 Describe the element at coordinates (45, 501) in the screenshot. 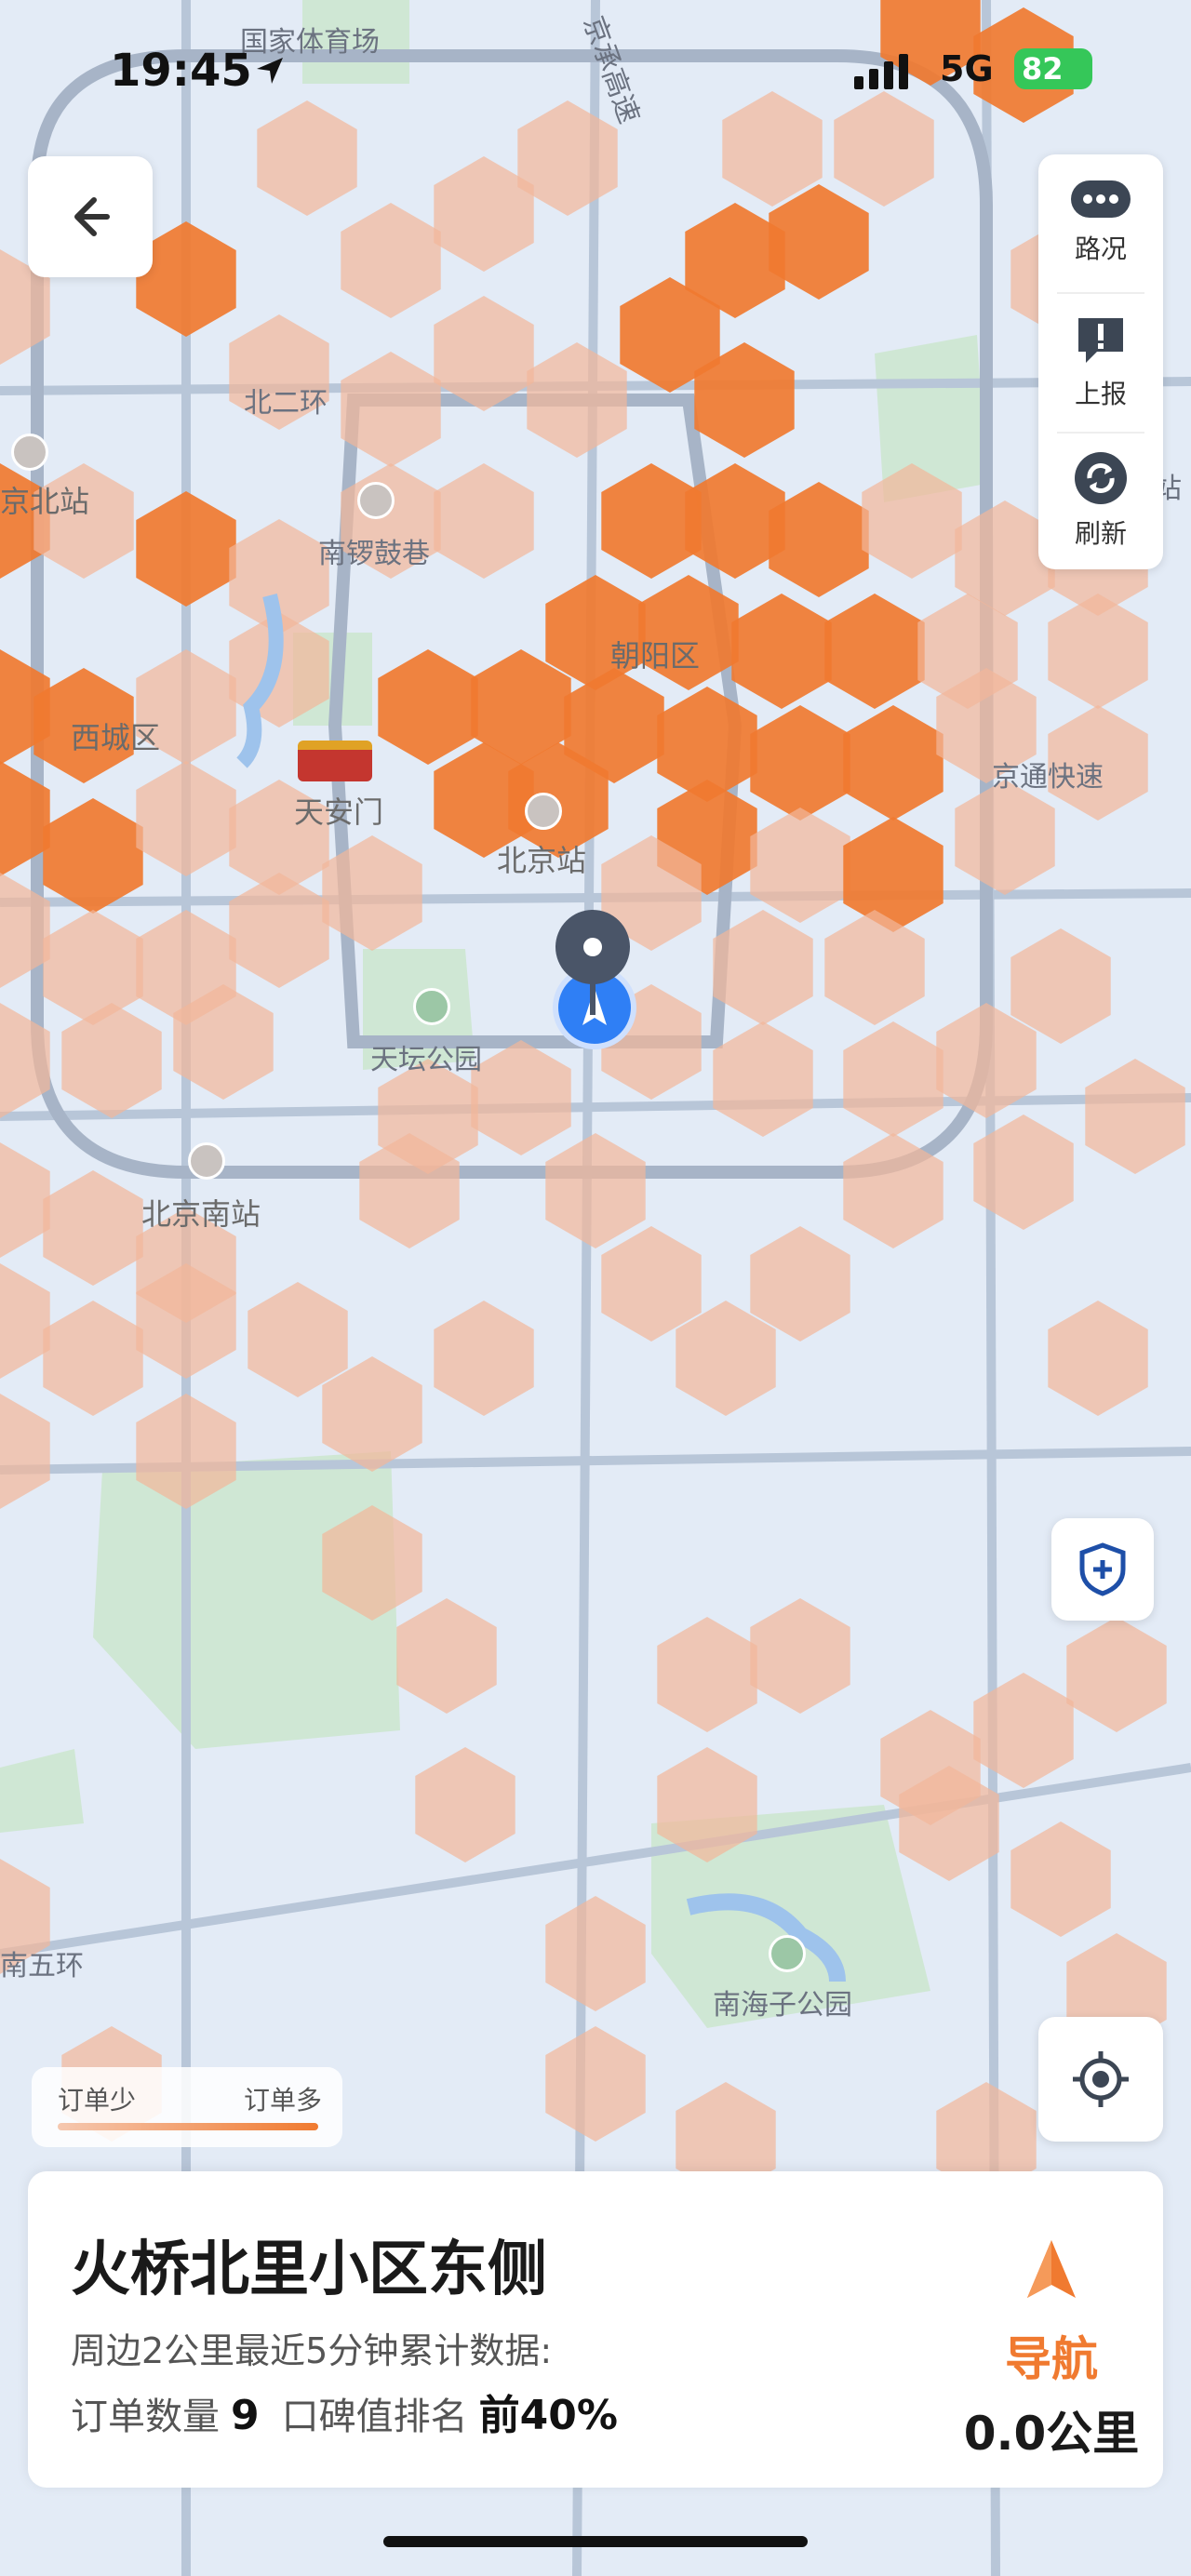

I see `label-beijing-north-station: 京北站` at that location.